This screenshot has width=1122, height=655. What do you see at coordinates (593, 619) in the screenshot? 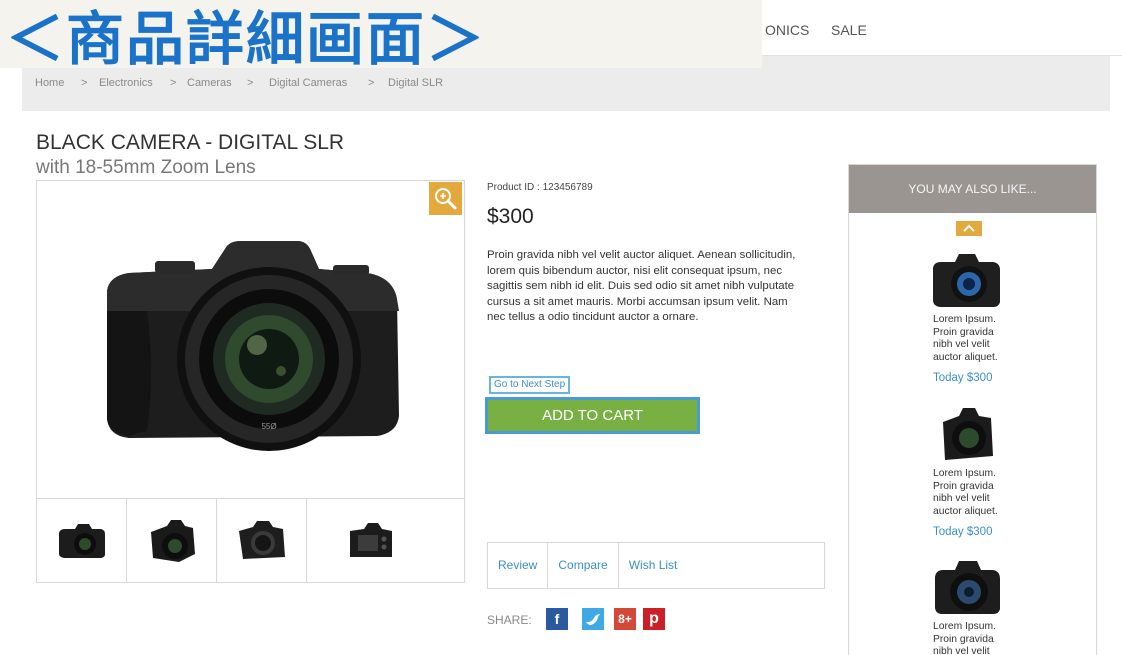
I see `twitter-icon` at bounding box center [593, 619].